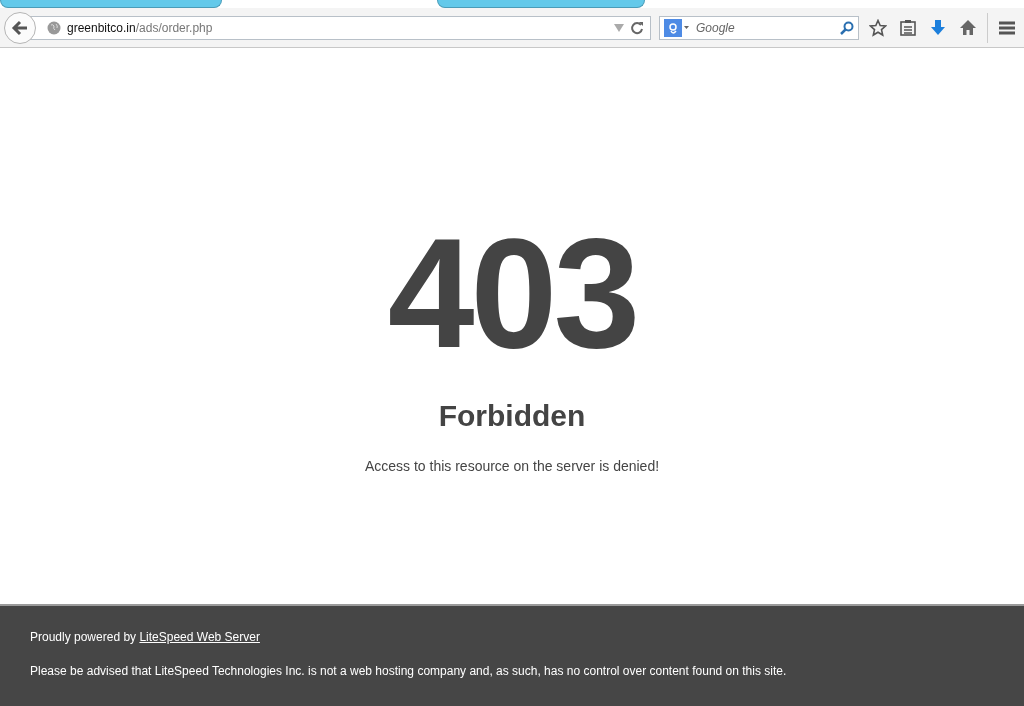 The image size is (1024, 706). I want to click on error-message: Access to this resource on the server is denied!, so click(512, 466).